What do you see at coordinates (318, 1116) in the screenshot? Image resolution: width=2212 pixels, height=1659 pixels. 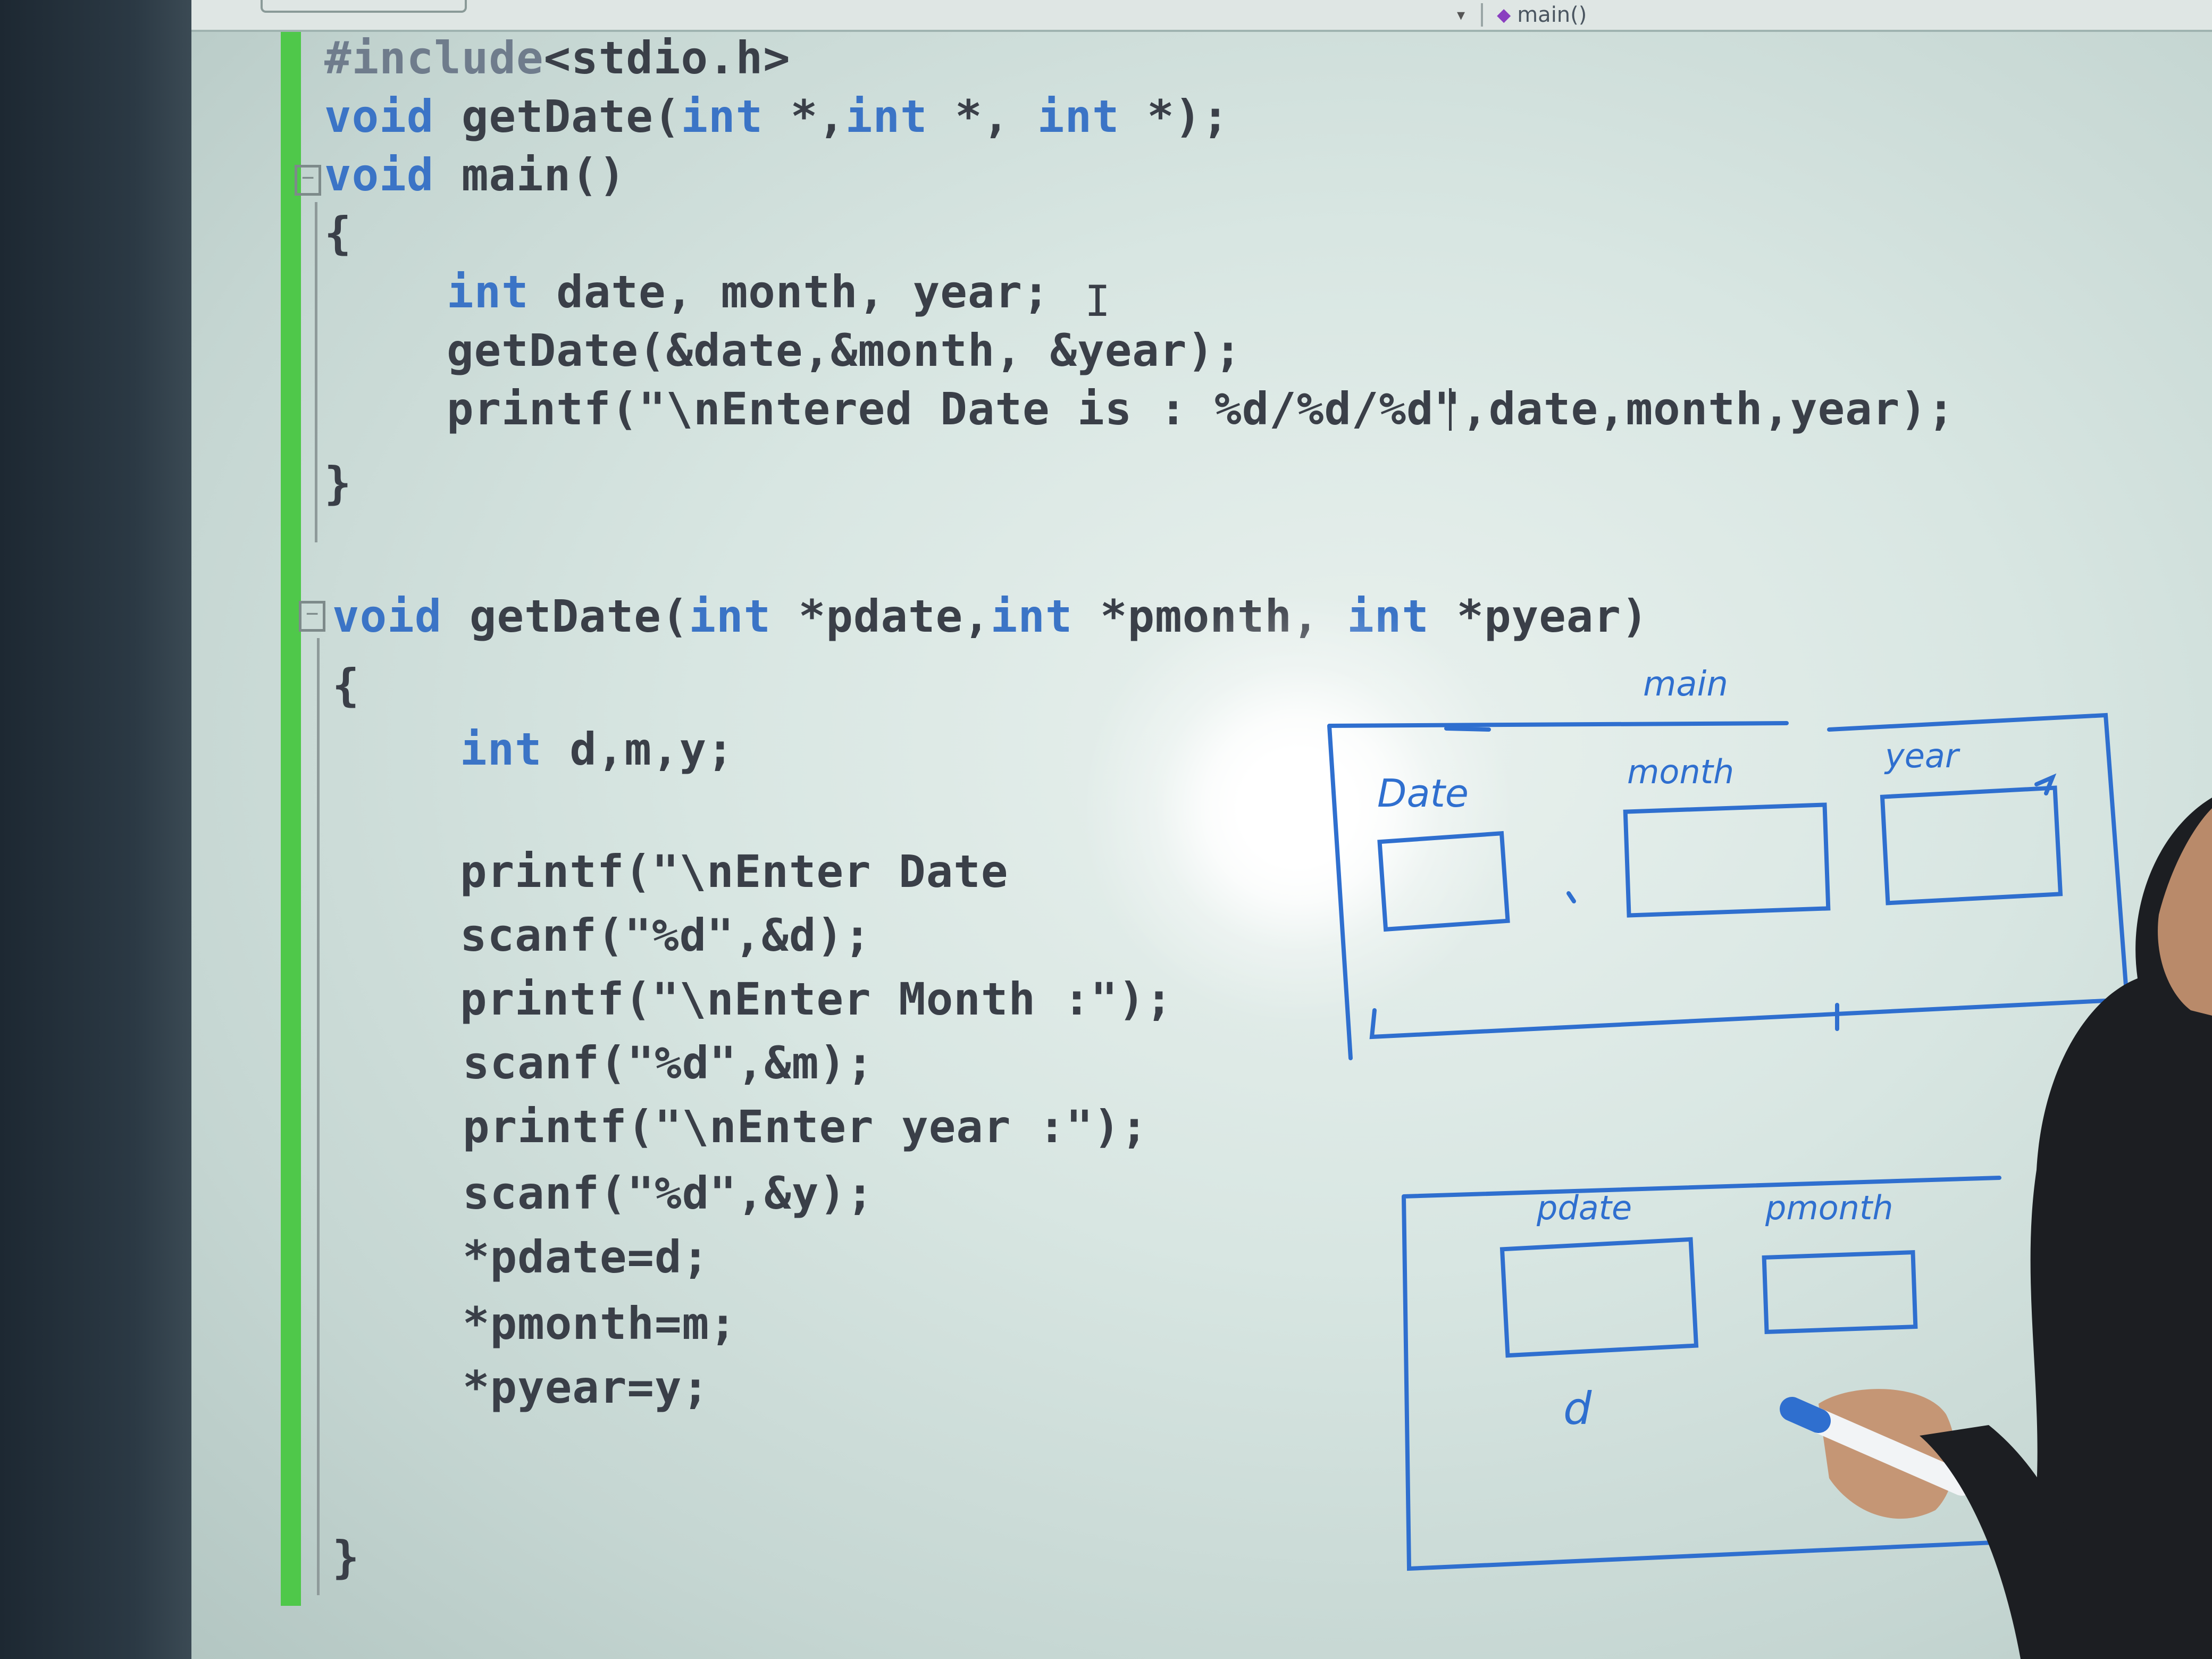 I see `fold-guide-getdate` at bounding box center [318, 1116].